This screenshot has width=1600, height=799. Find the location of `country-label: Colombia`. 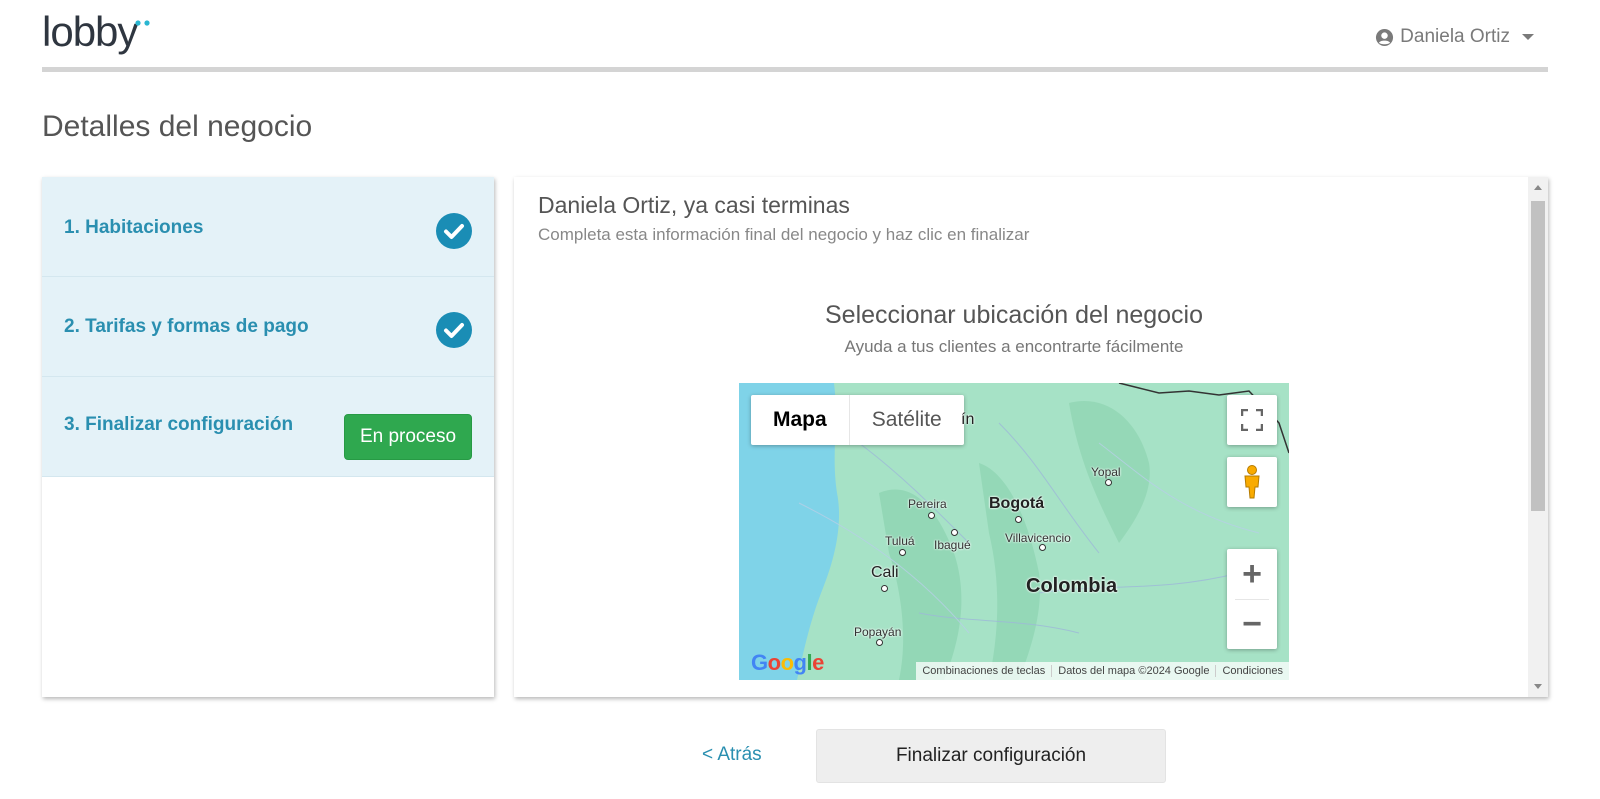

country-label: Colombia is located at coordinates (1072, 586).